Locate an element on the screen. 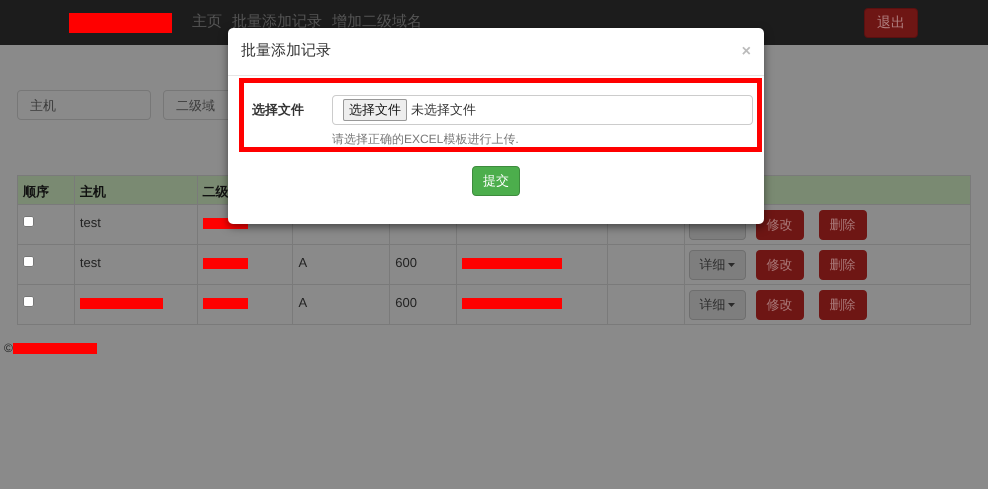 The width and height of the screenshot is (988, 489). column-header: 二级 is located at coordinates (215, 191).